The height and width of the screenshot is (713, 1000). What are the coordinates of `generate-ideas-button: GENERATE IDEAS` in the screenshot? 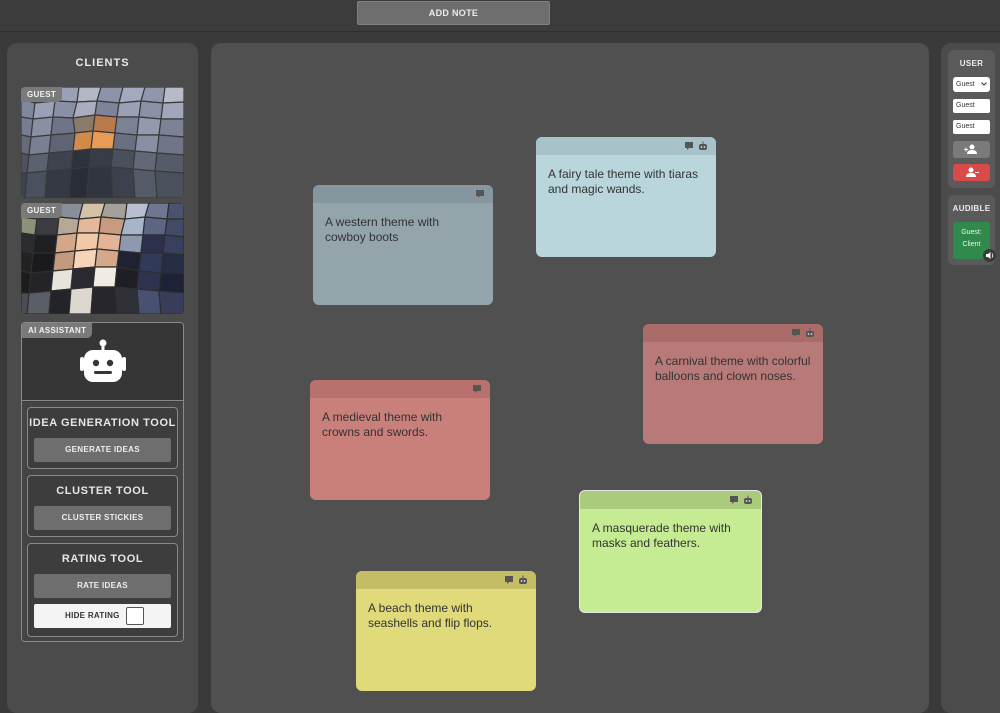 It's located at (102, 450).